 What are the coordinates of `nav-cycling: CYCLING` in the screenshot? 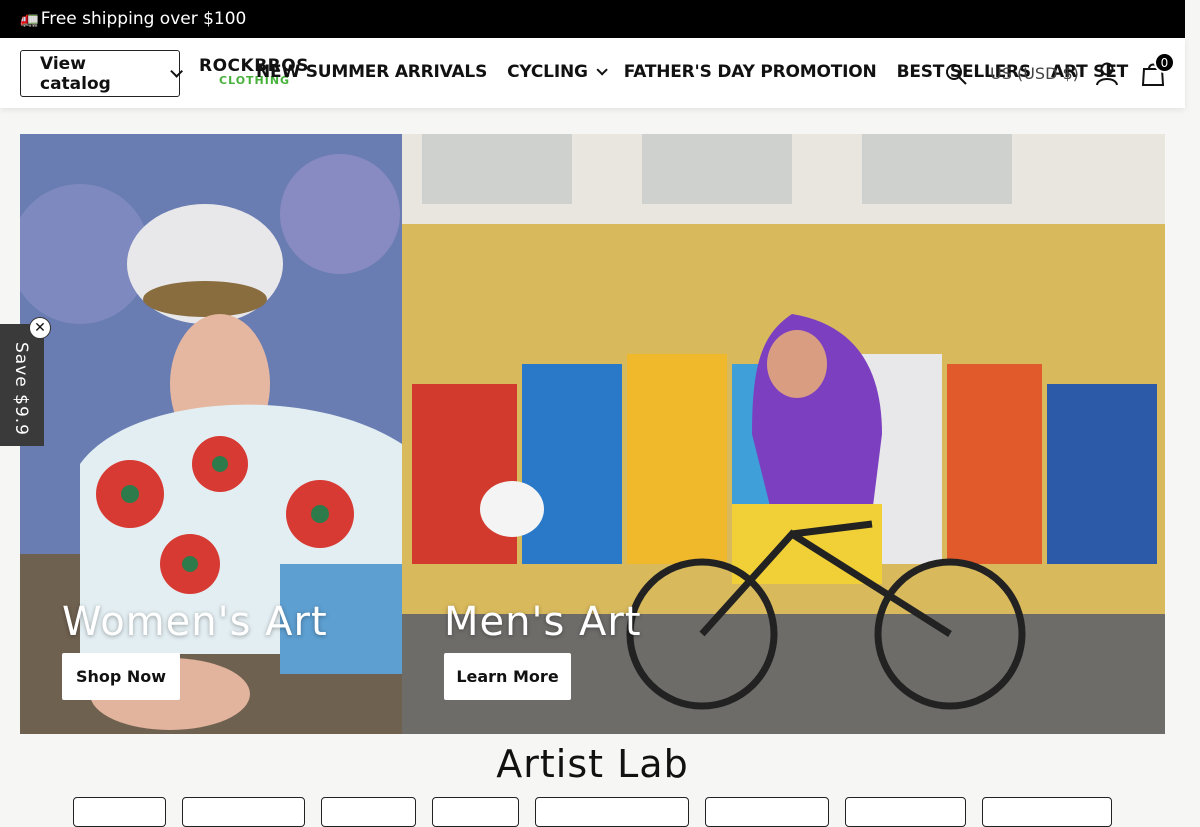 It's located at (557, 72).